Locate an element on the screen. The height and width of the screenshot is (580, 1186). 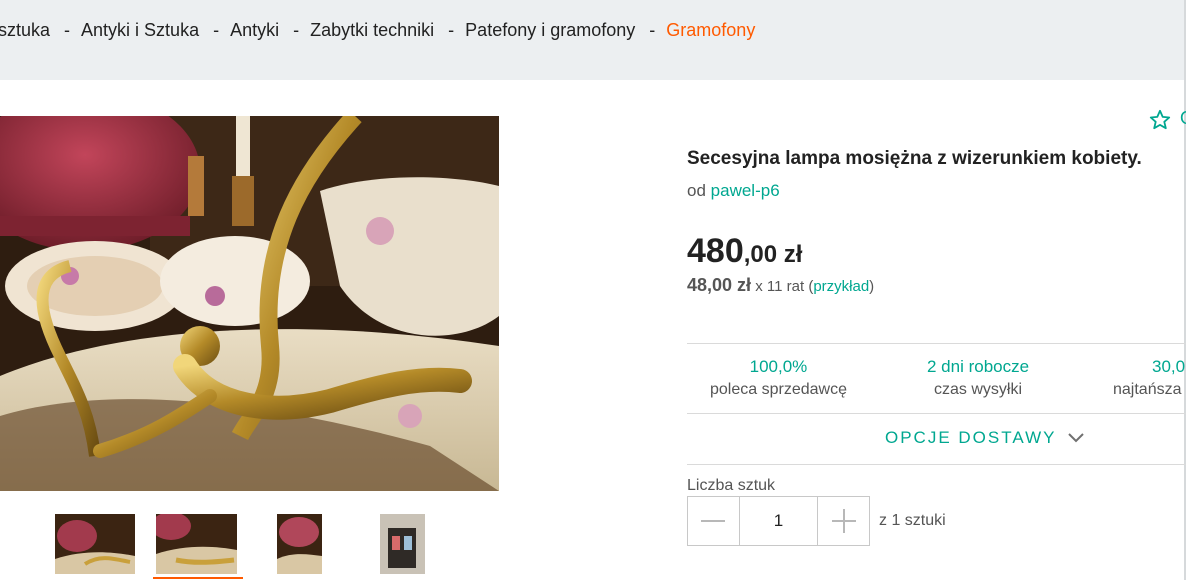
plus-icon is located at coordinates (843, 521).